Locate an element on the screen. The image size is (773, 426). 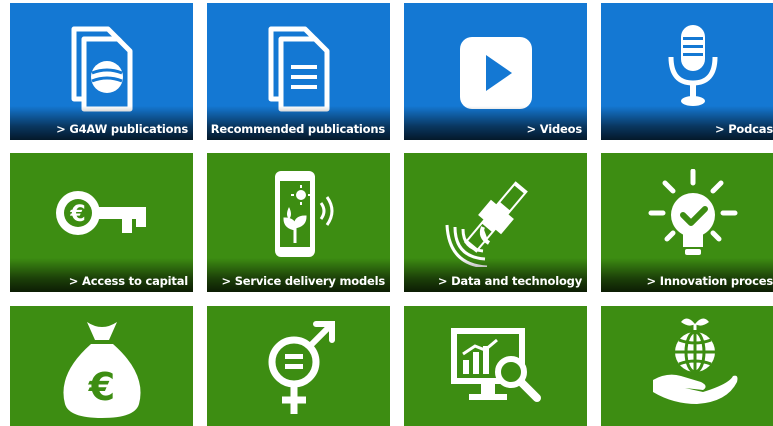
tile-recommended-publications: > Recommended publications is located at coordinates (298, 71).